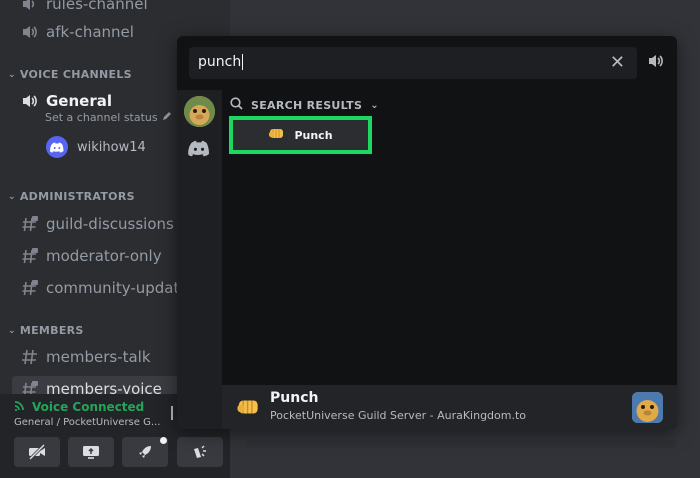  I want to click on channel-label: afk-channel, so click(90, 32).